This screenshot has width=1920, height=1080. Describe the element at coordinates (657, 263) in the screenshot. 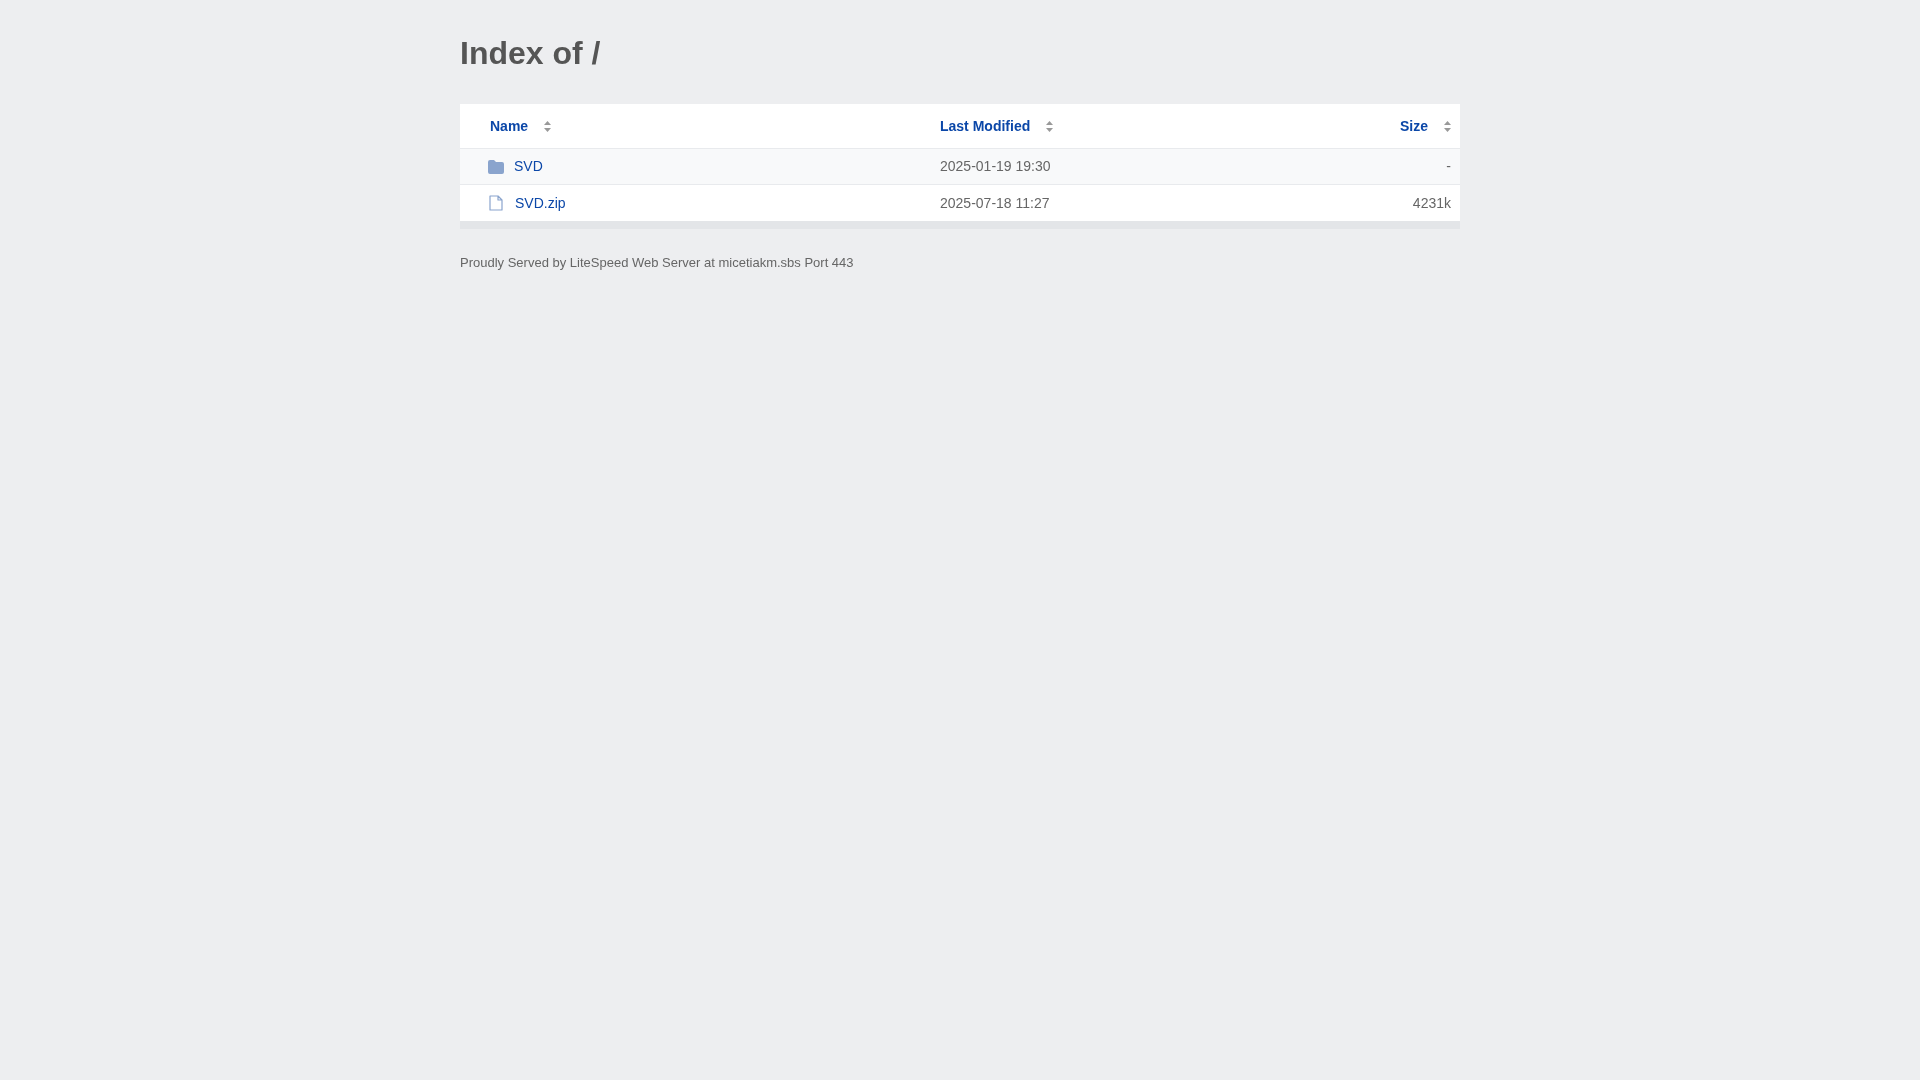

I see `footer-text: Proudly Served by LiteSpeed Web Server at micetiakm.sbs Port 443` at that location.